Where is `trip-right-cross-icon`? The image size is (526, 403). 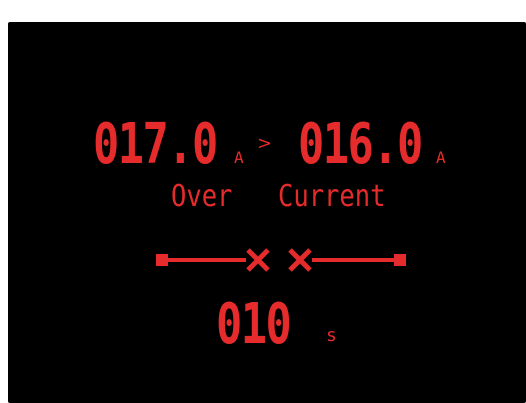
trip-right-cross-icon is located at coordinates (300, 260).